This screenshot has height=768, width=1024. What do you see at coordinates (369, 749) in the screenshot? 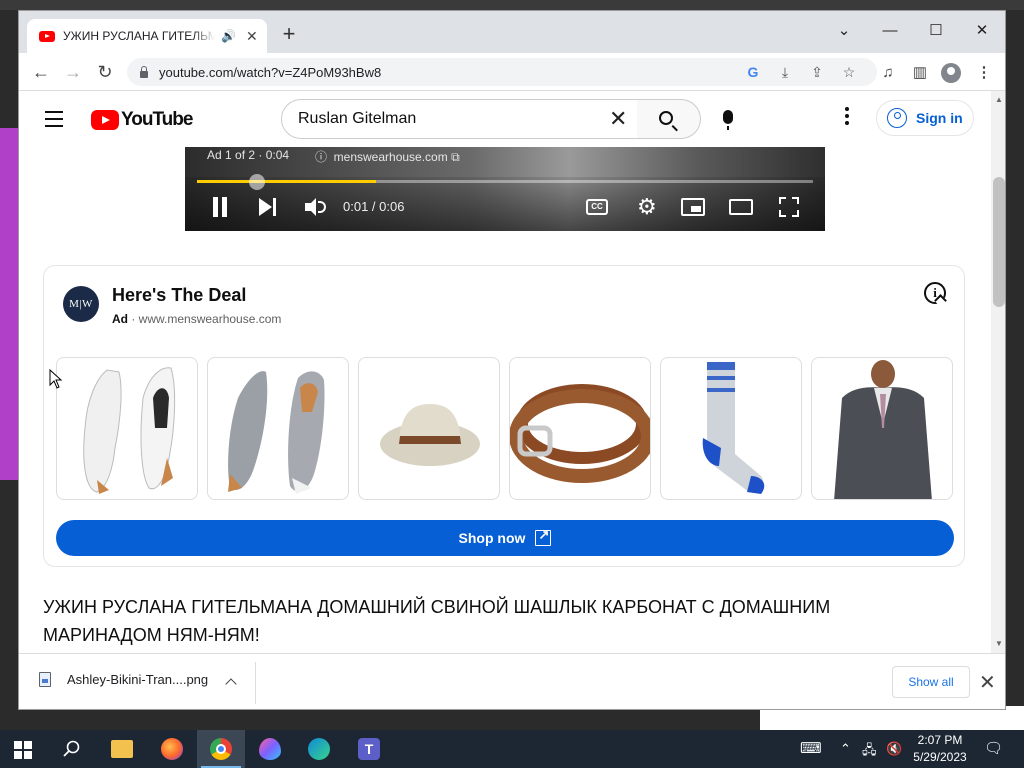
I see `teams-icon: T` at bounding box center [369, 749].